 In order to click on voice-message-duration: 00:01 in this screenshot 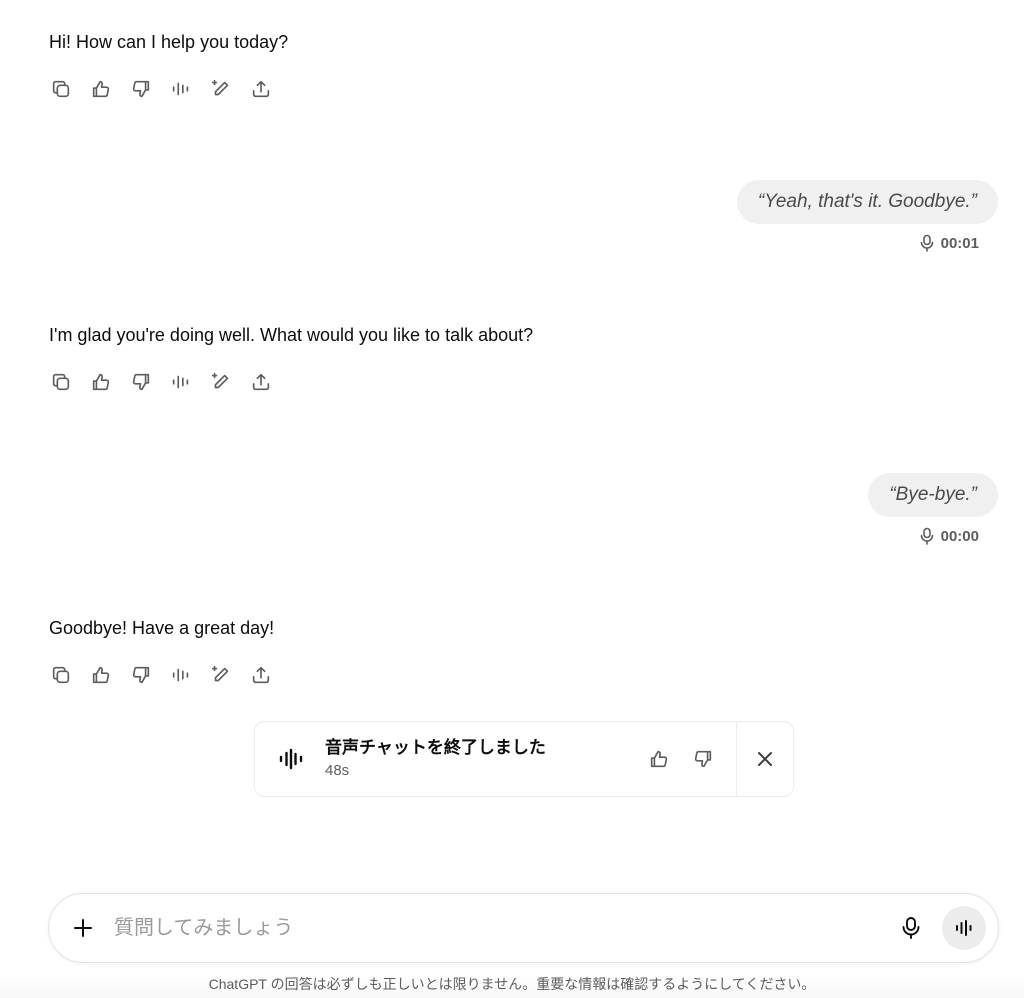, I will do `click(949, 243)`.